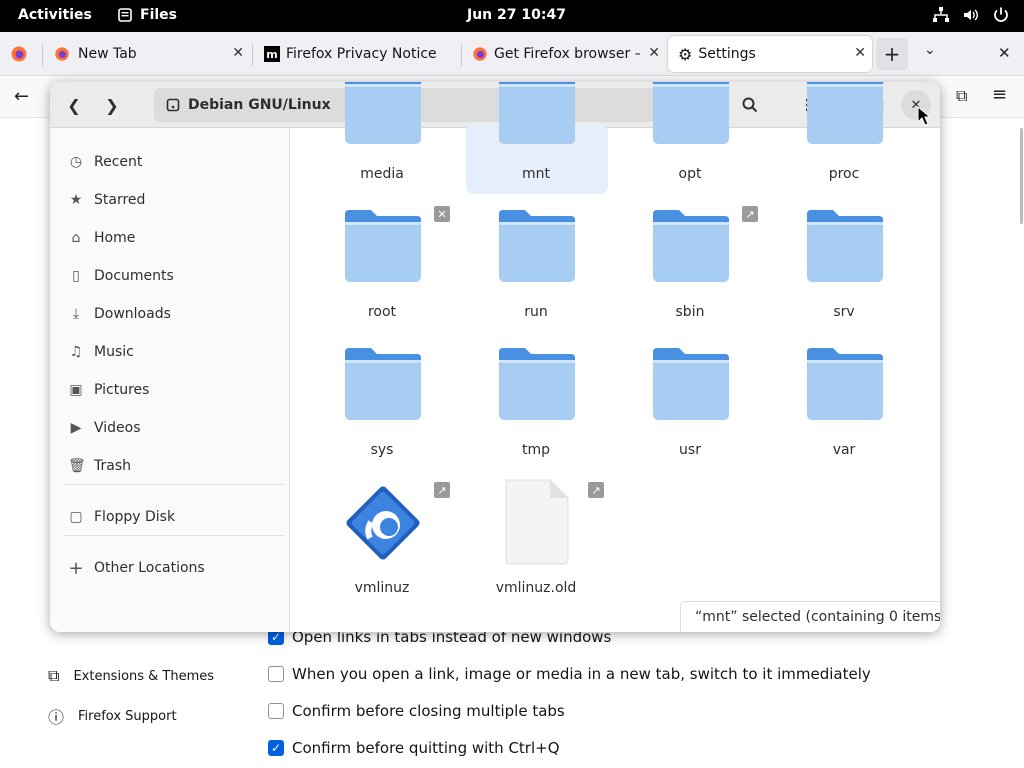 The width and height of the screenshot is (1024, 768). What do you see at coordinates (690, 399) in the screenshot?
I see `folder-item: usr` at bounding box center [690, 399].